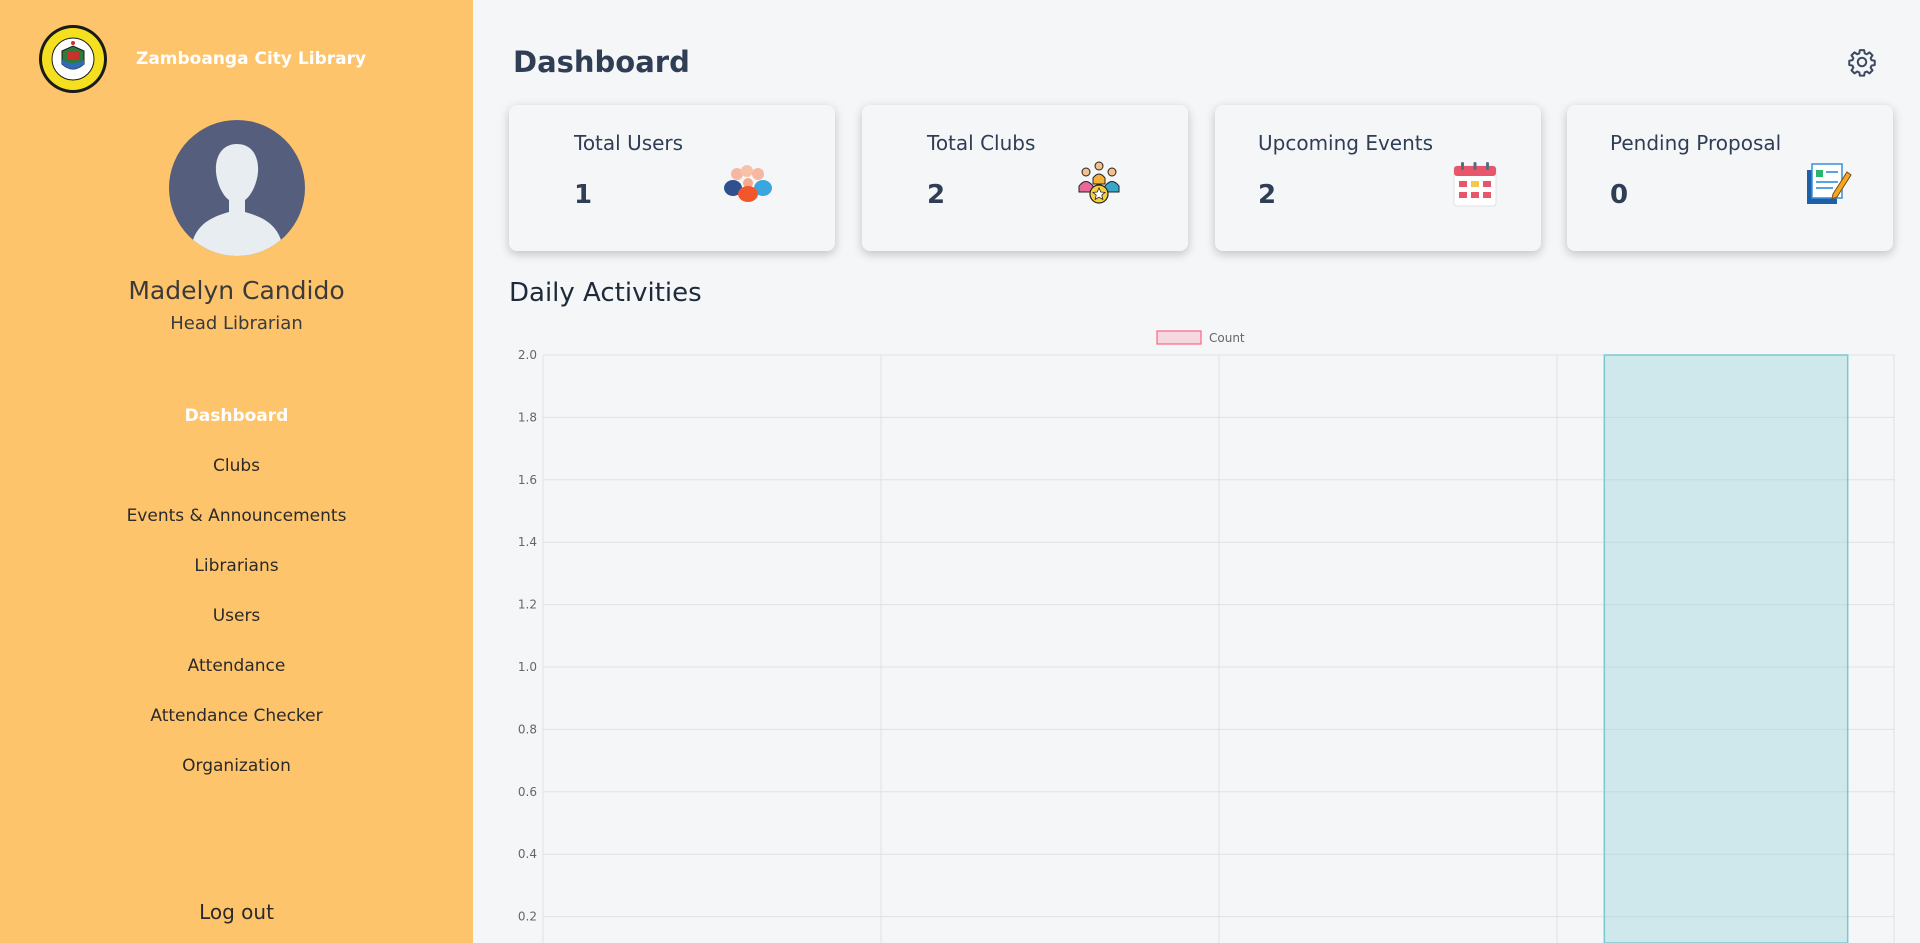  Describe the element at coordinates (672, 178) in the screenshot. I see `stat-card-total-users: Total Users 1` at that location.